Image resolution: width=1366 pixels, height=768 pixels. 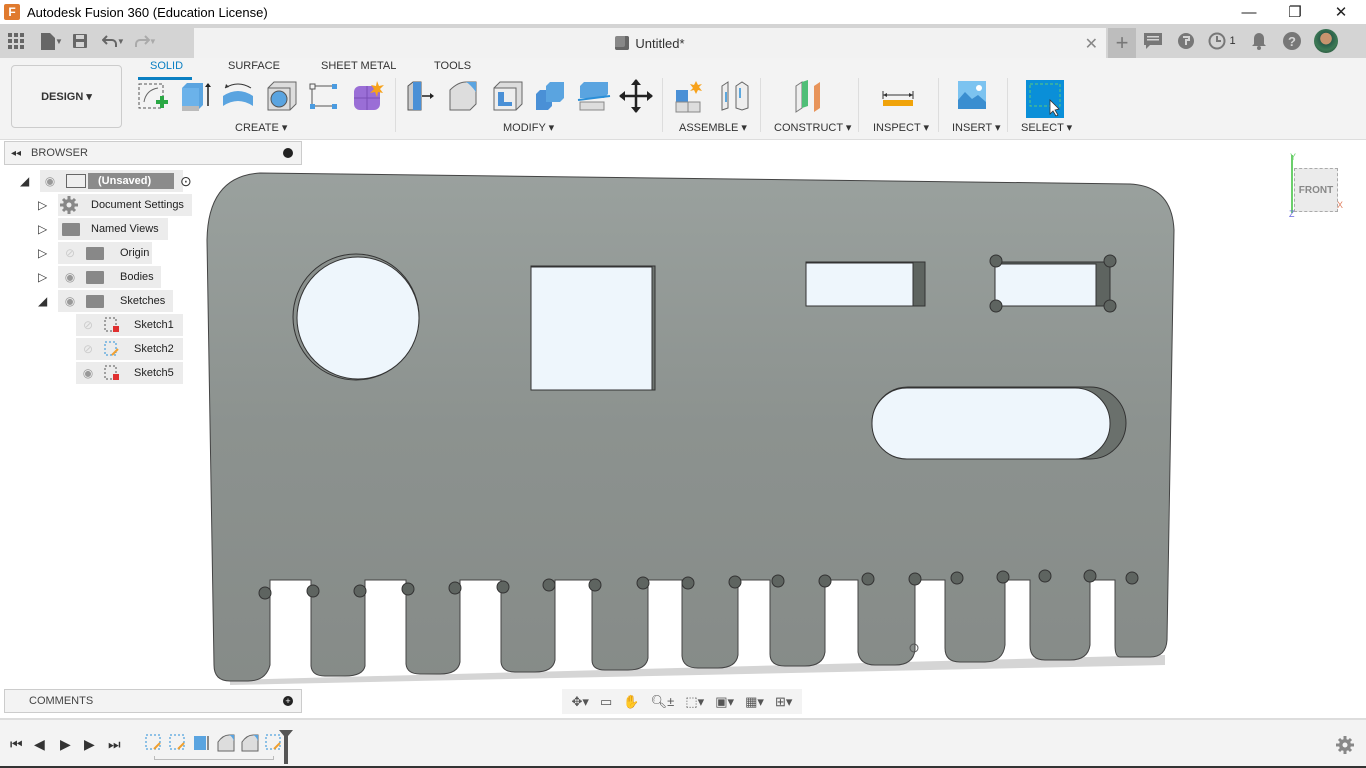 I want to click on go-to-end-icon: ⏭, so click(x=114, y=744).